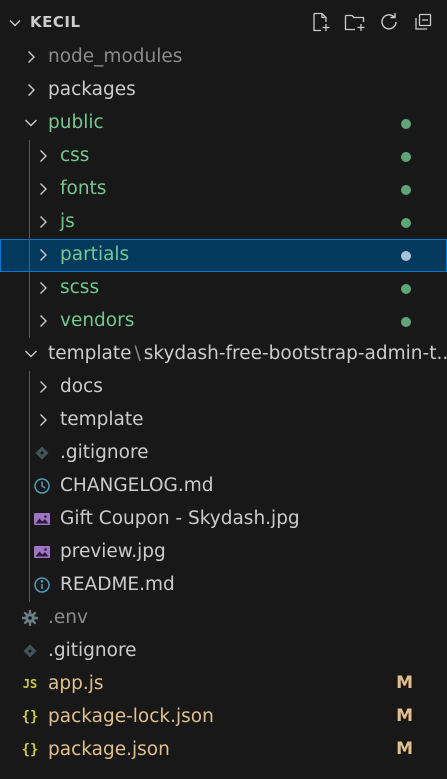 This screenshot has width=447, height=779. Describe the element at coordinates (423, 22) in the screenshot. I see `collapse-all-icon` at that location.